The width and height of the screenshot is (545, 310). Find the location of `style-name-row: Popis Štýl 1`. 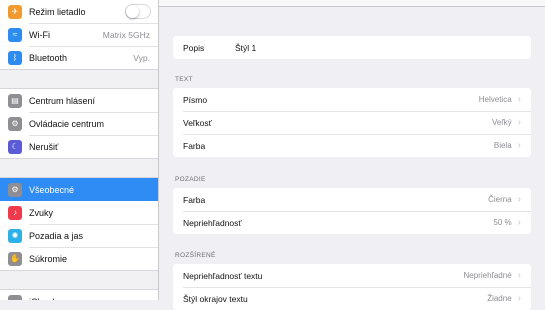

style-name-row: Popis Štýl 1 is located at coordinates (352, 47).